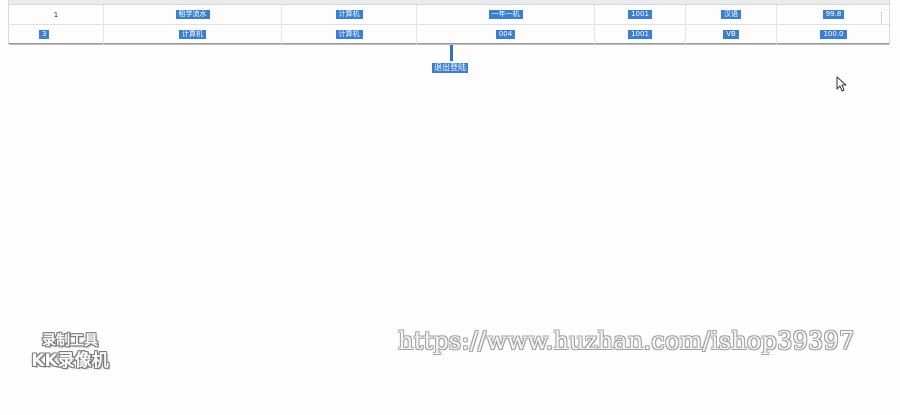 The image size is (900, 415). I want to click on table-cell-id: 1, so click(56, 14).